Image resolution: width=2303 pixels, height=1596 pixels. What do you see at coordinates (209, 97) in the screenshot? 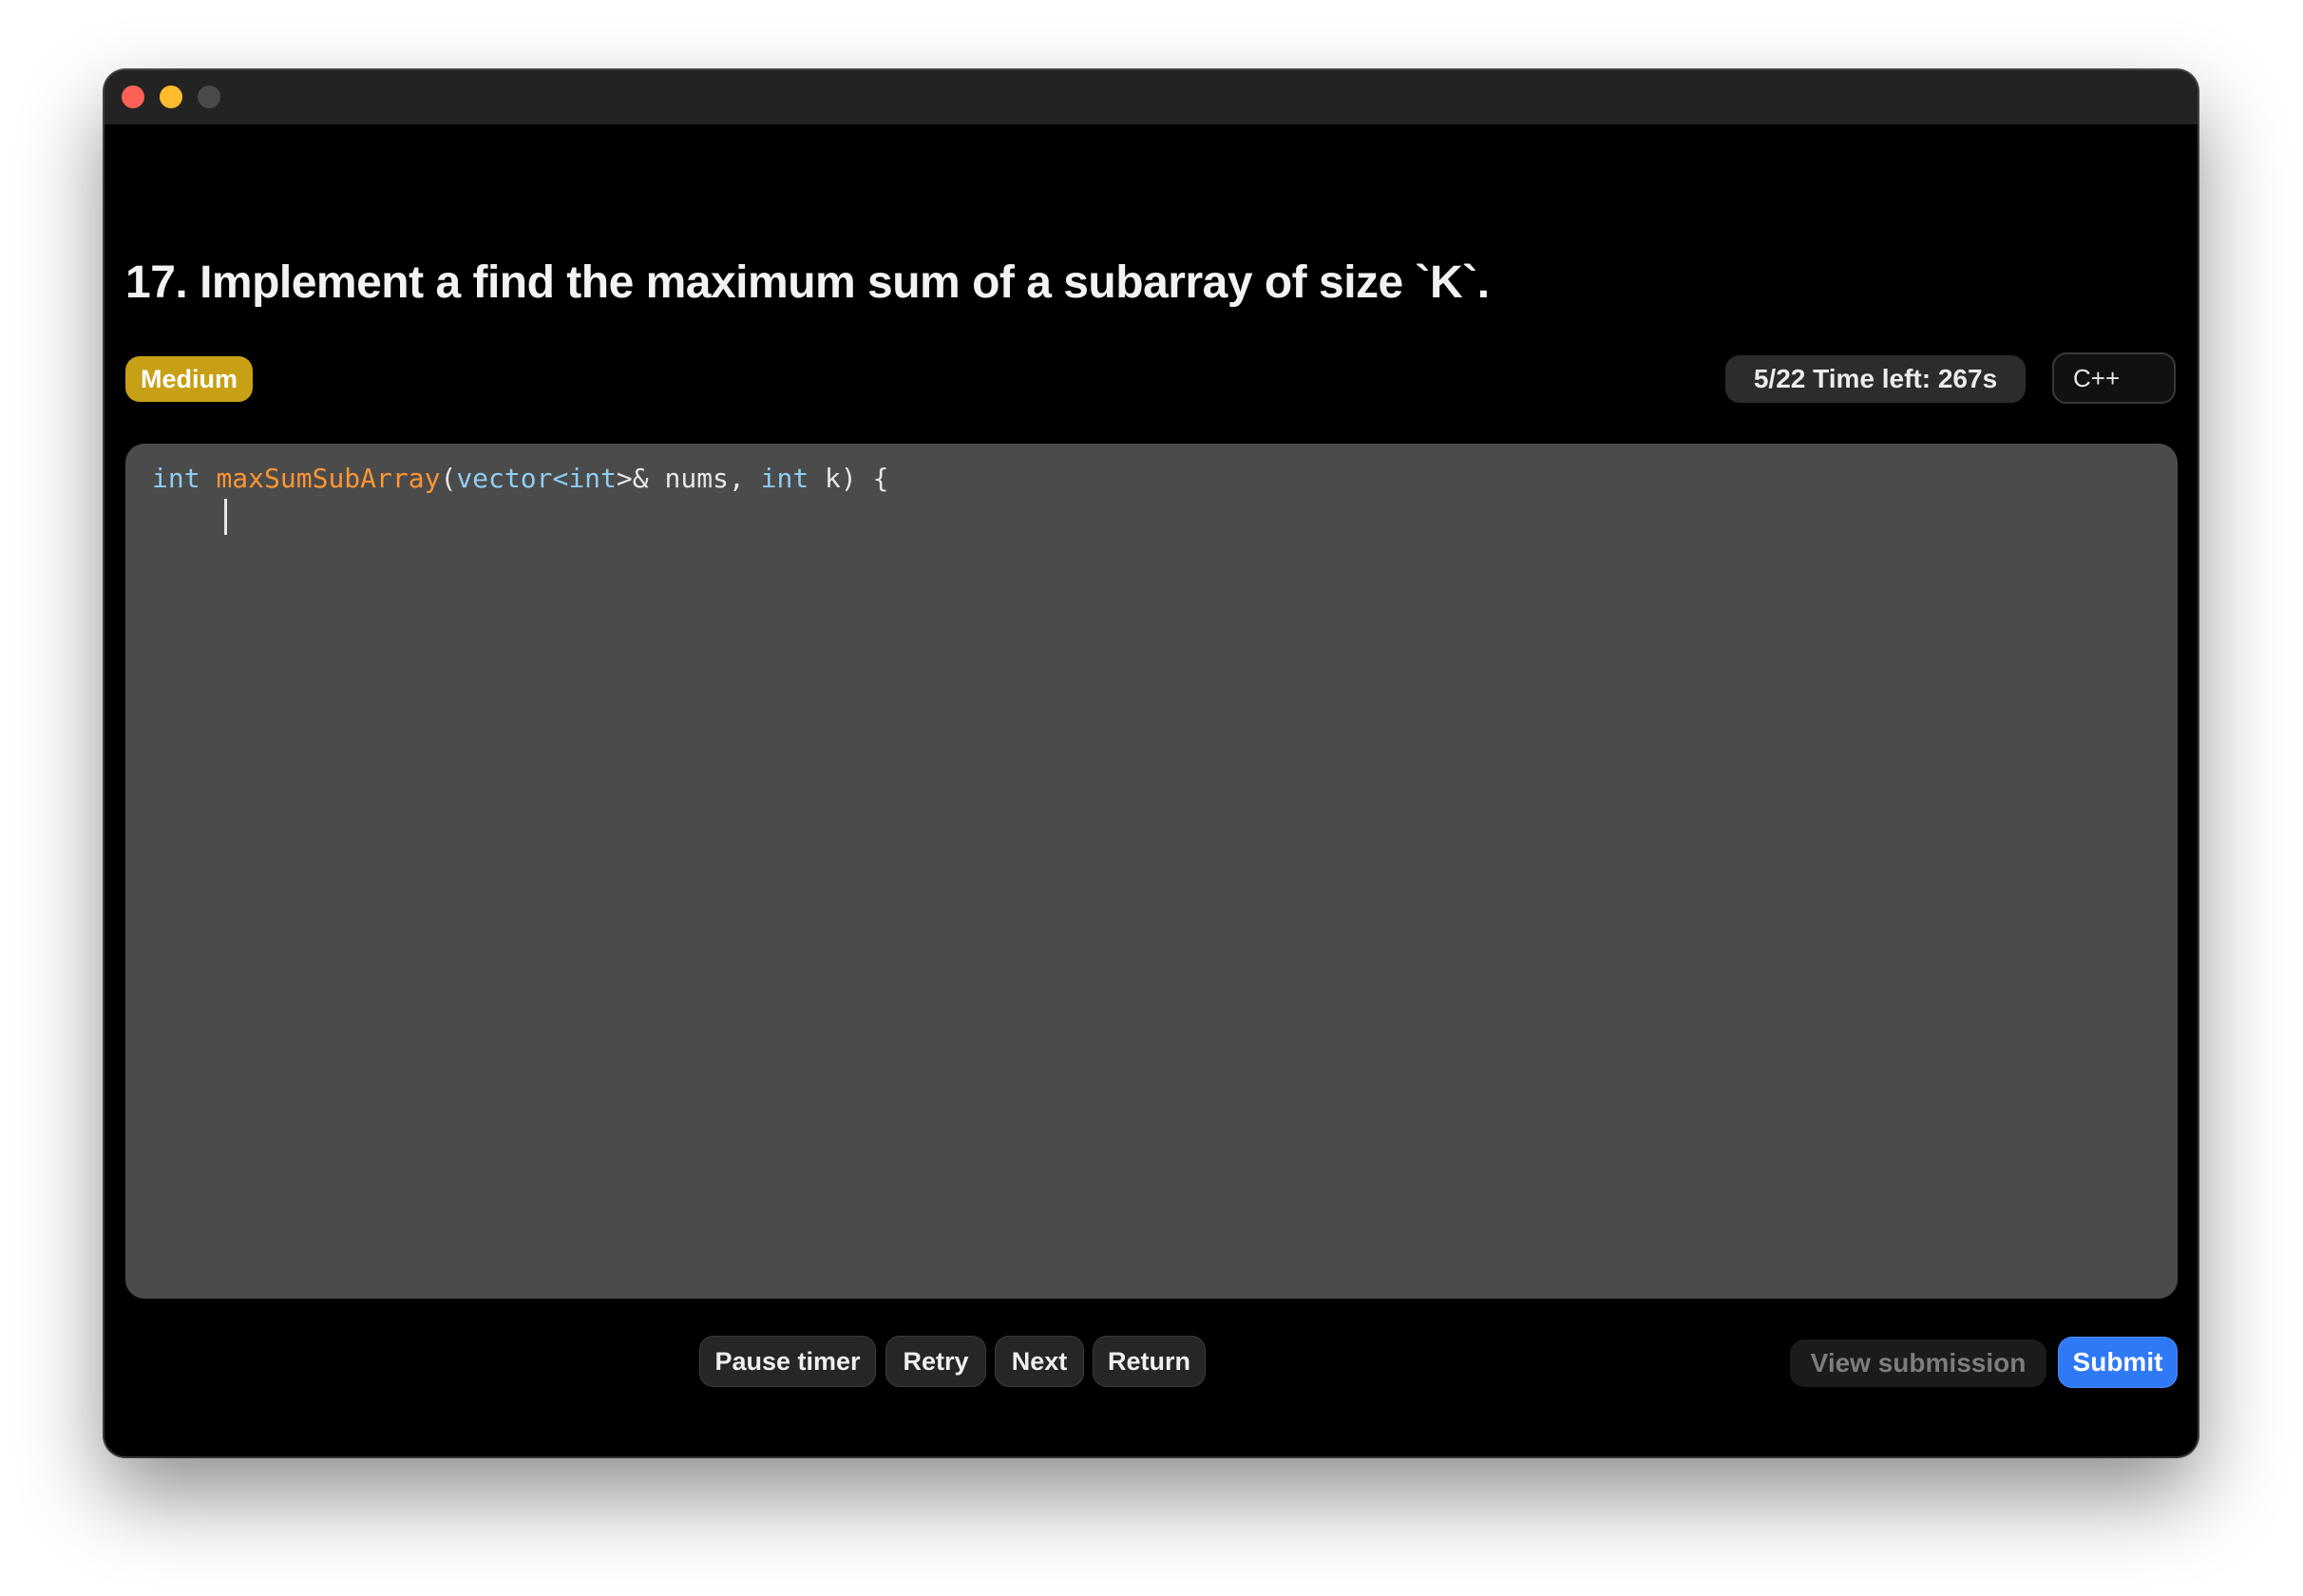
I see `zoom-window-button` at bounding box center [209, 97].